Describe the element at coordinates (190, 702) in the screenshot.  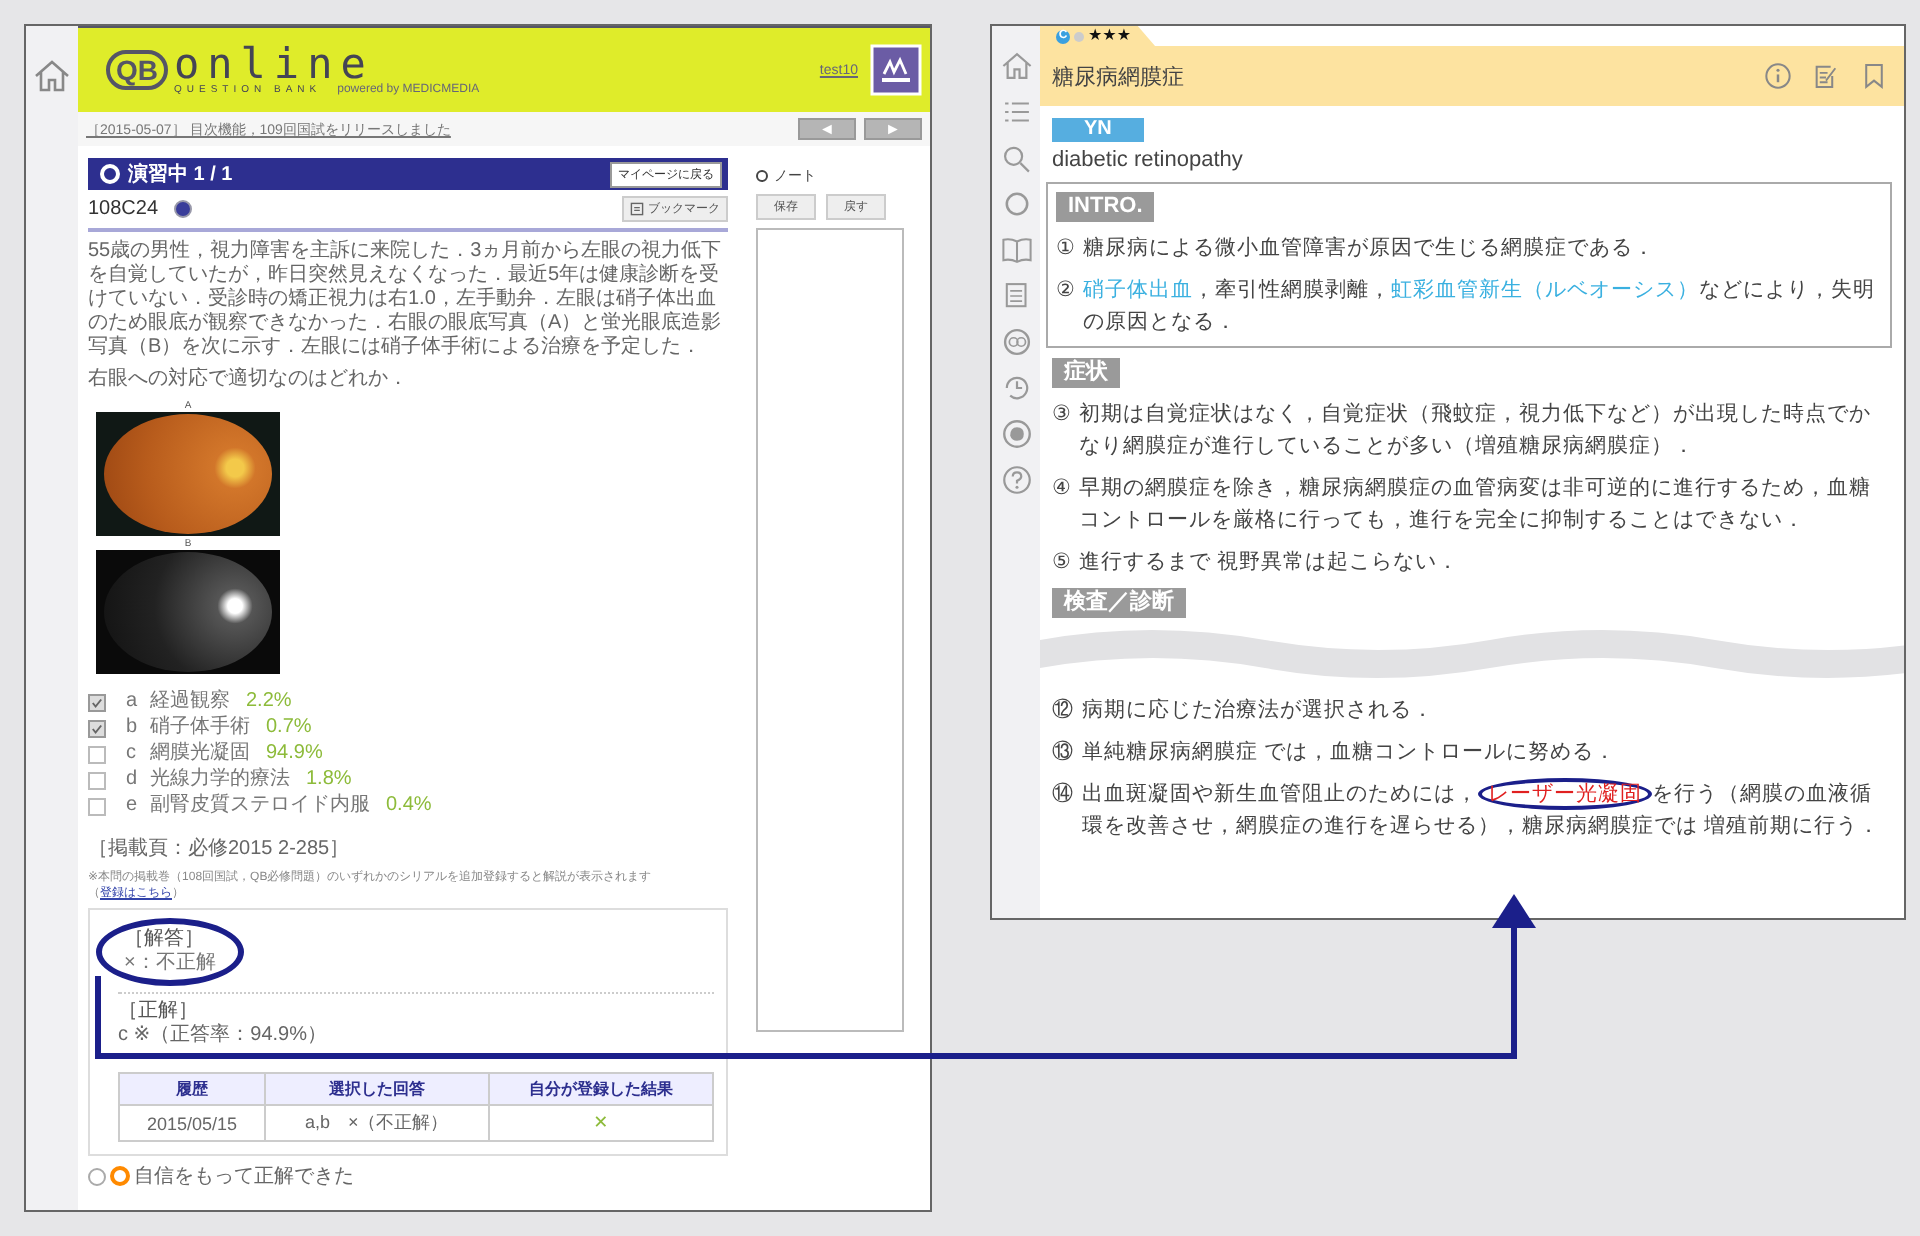
I see `option-text: 経過観察` at that location.